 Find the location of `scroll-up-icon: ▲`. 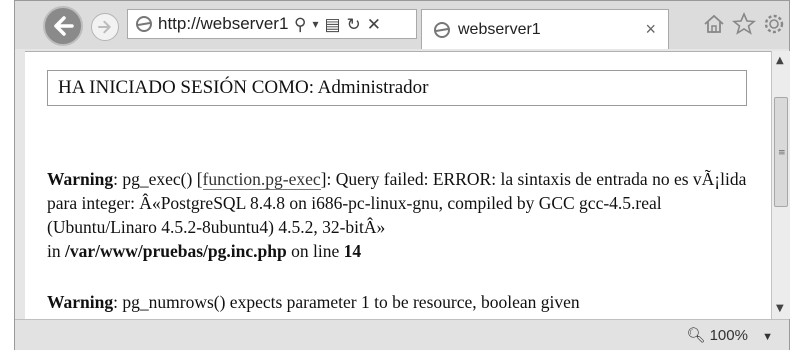

scroll-up-icon: ▲ is located at coordinates (780, 60).